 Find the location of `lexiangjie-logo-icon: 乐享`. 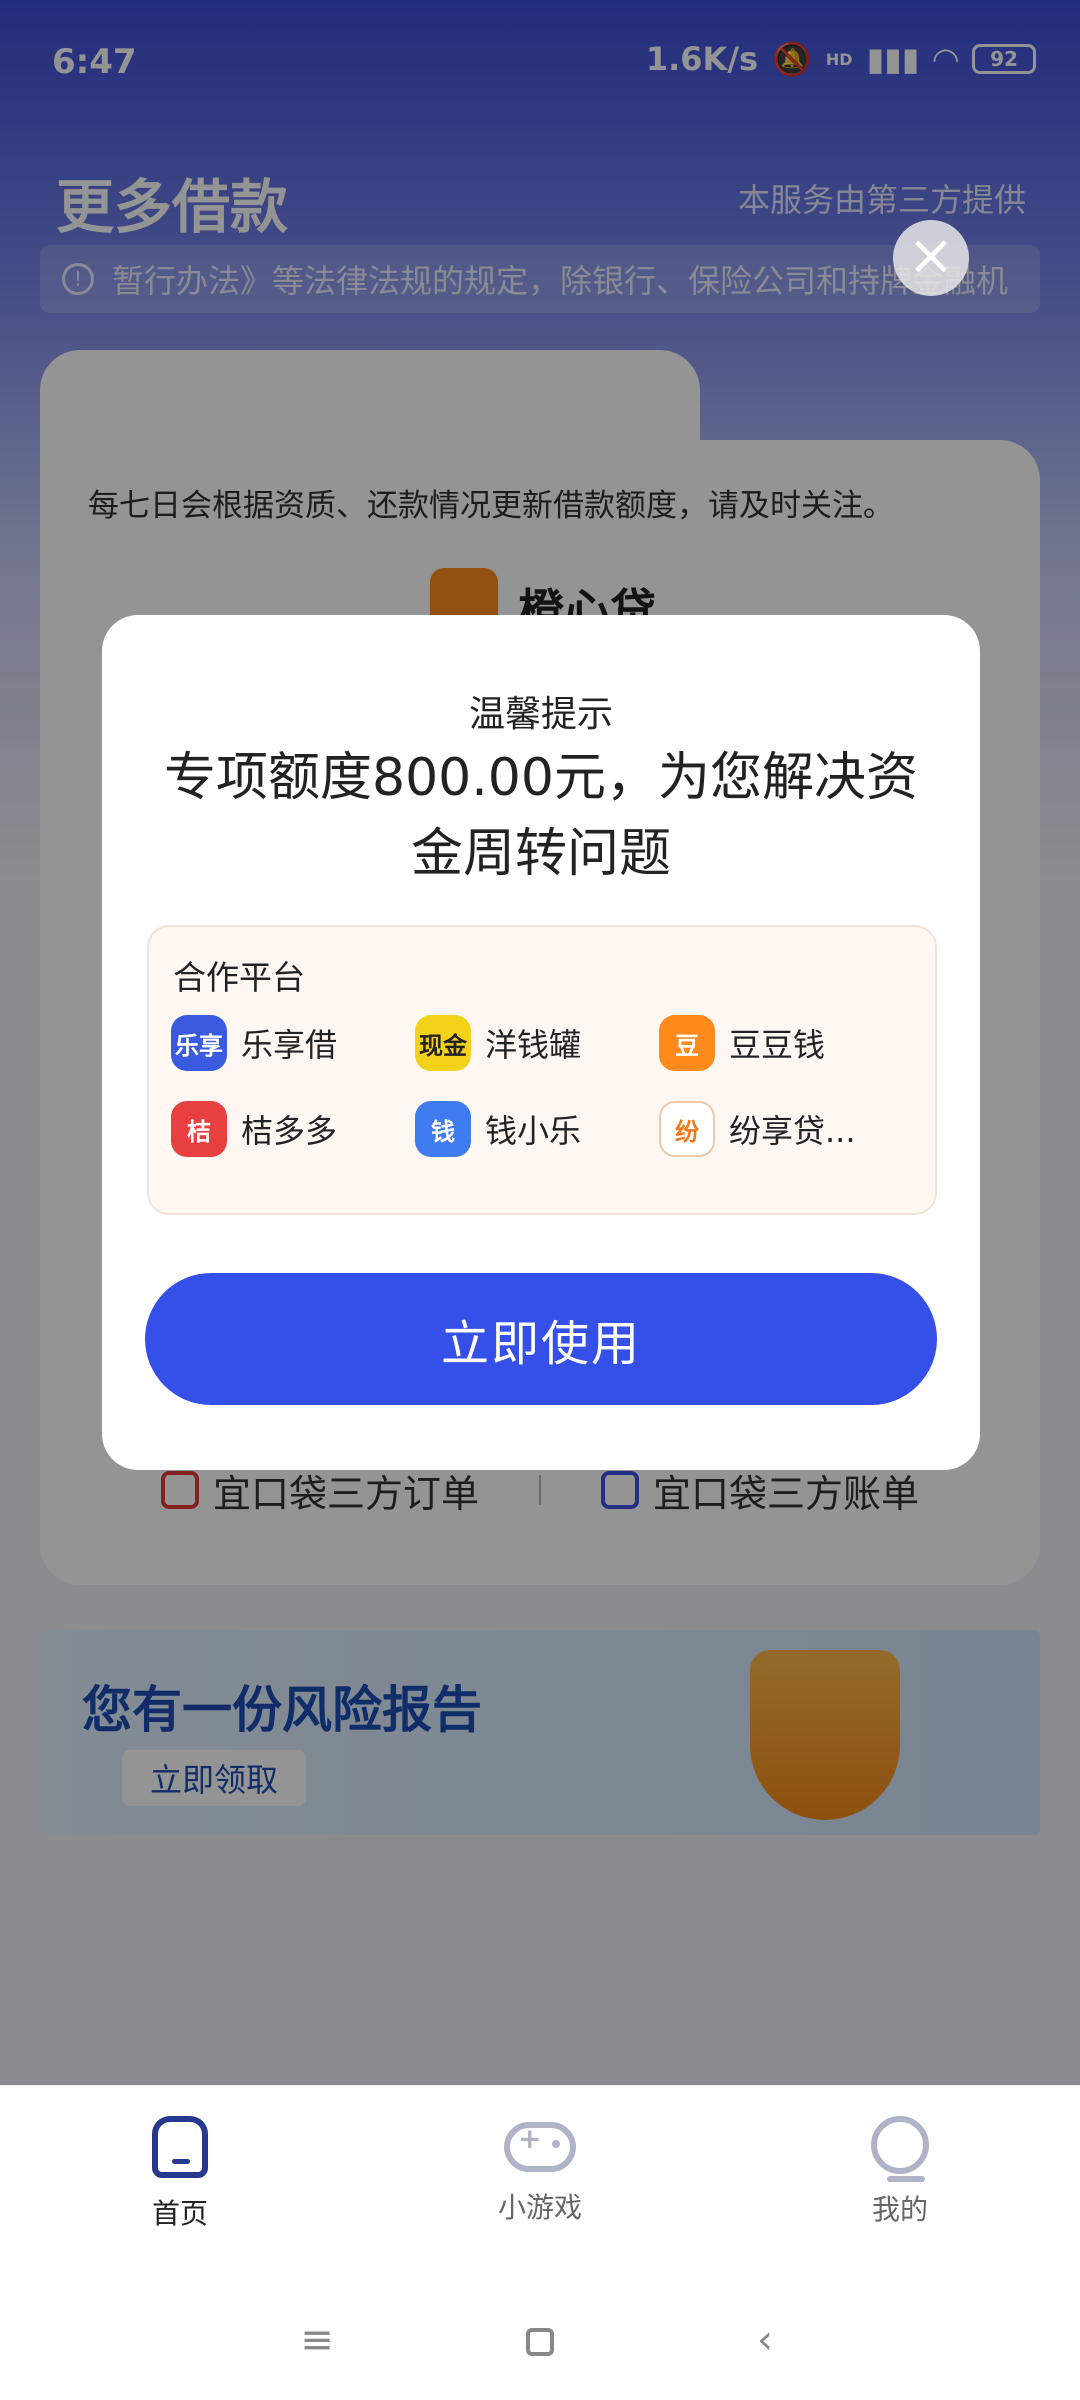

lexiangjie-logo-icon: 乐享 is located at coordinates (199, 1043).